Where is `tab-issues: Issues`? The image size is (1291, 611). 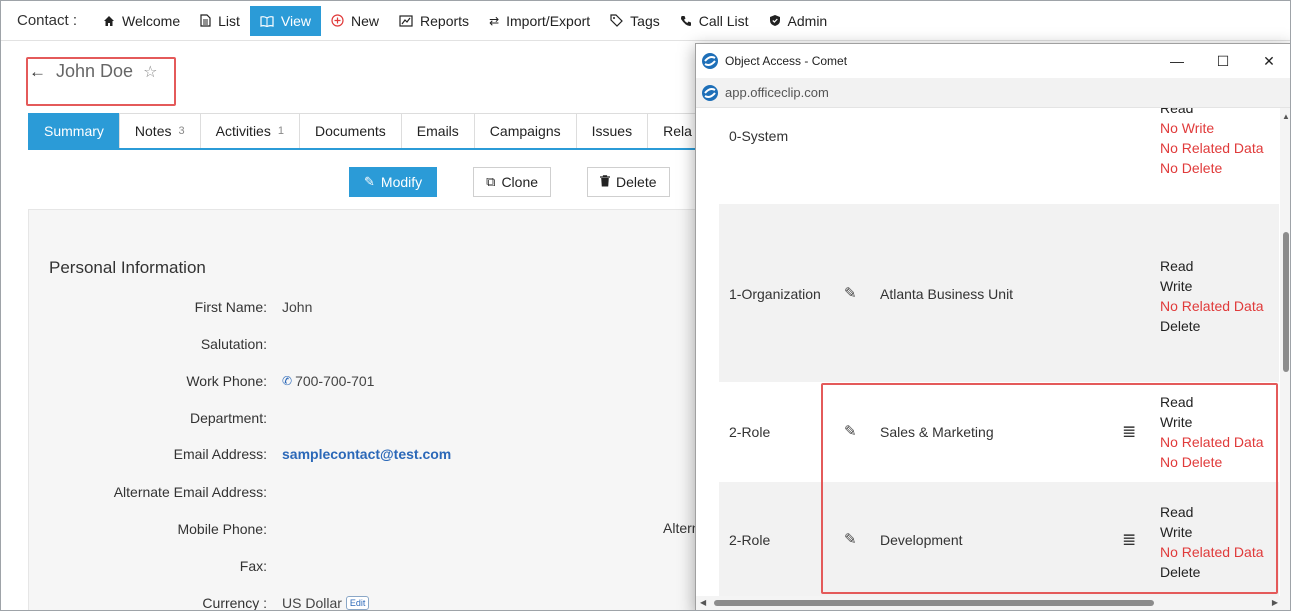
tab-issues: Issues is located at coordinates (612, 130).